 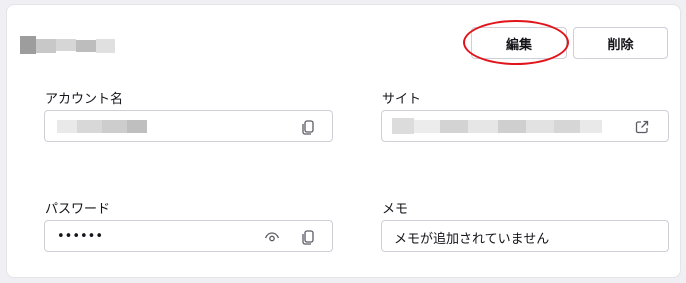 What do you see at coordinates (395, 209) in the screenshot?
I see `memo-label: メモ` at bounding box center [395, 209].